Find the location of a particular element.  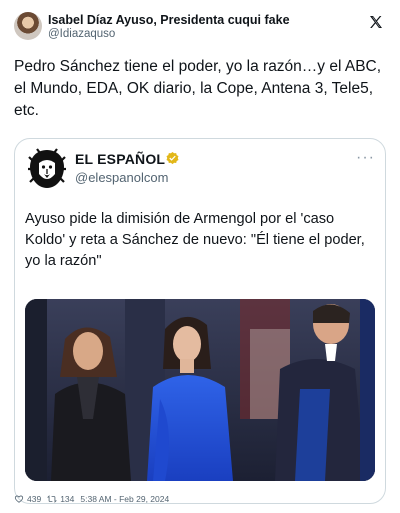

tweet-footer: 439 134 5:38 AM - Feb 29, 2024 is located at coordinates (91, 499).